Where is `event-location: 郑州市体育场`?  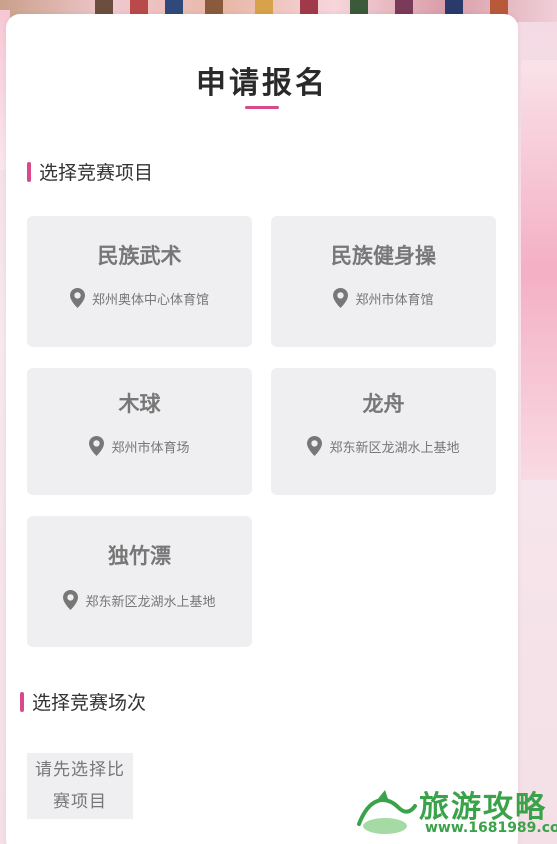
event-location: 郑州市体育场 is located at coordinates (139, 446).